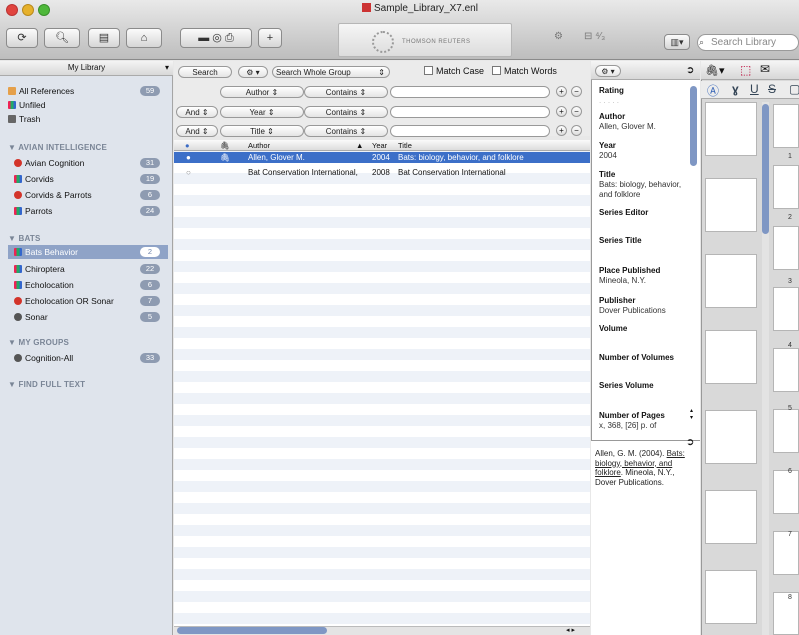 Image resolution: width=799 pixels, height=635 pixels. I want to click on close-window-button, so click(12, 10).